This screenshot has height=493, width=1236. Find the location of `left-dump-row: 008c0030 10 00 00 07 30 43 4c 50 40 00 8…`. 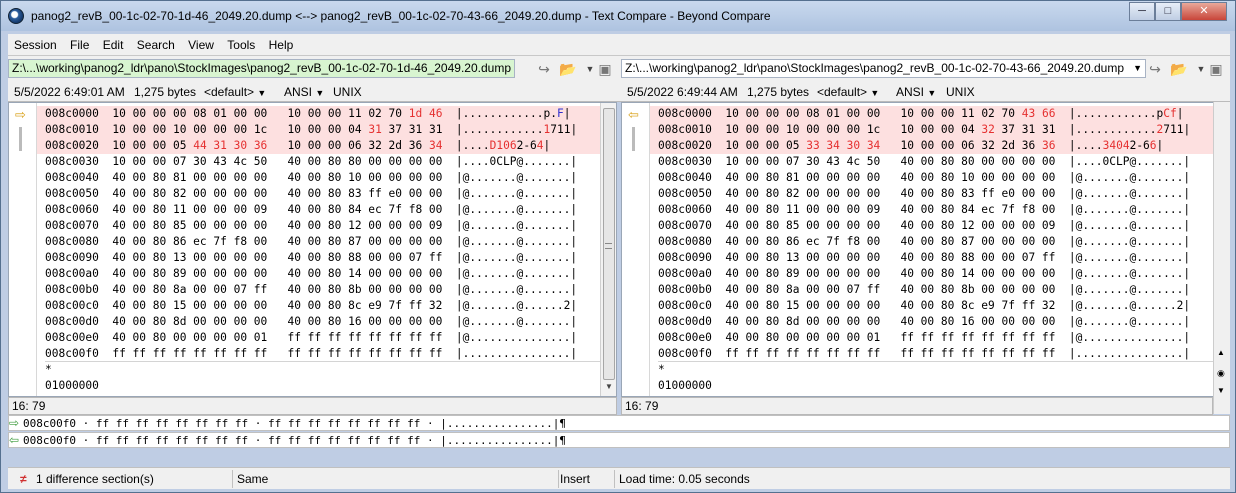

left-dump-row: 008c0030 10 00 00 07 30 43 4c 50 40 00 8… is located at coordinates (322, 162).